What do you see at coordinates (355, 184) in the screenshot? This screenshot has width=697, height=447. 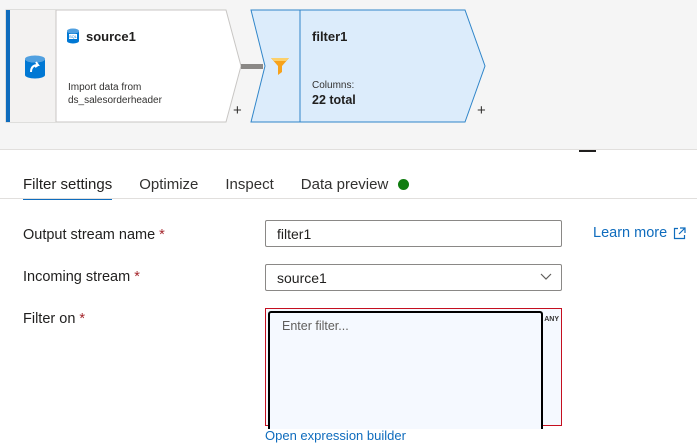 I see `tab-data-preview: Data preview` at bounding box center [355, 184].